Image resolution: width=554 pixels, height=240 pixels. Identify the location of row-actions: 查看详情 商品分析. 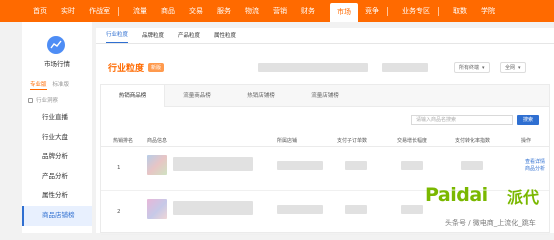
(535, 166).